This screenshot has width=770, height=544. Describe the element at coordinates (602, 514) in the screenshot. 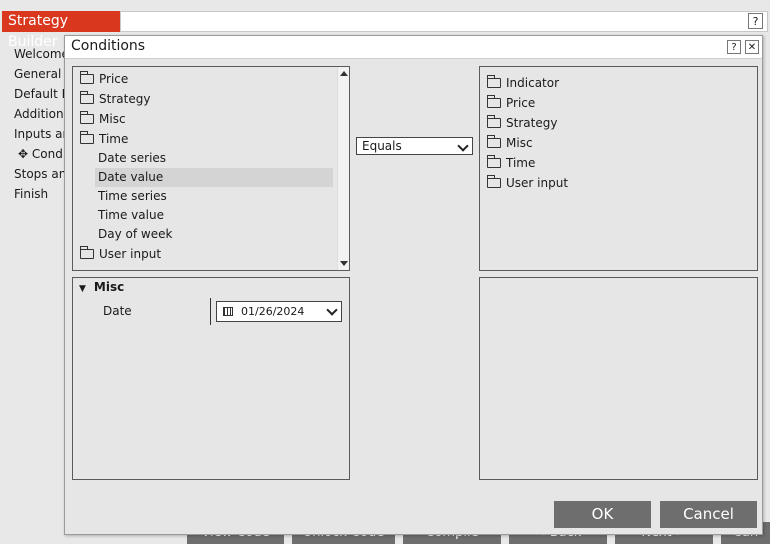

I see `ok-button: OK` at that location.